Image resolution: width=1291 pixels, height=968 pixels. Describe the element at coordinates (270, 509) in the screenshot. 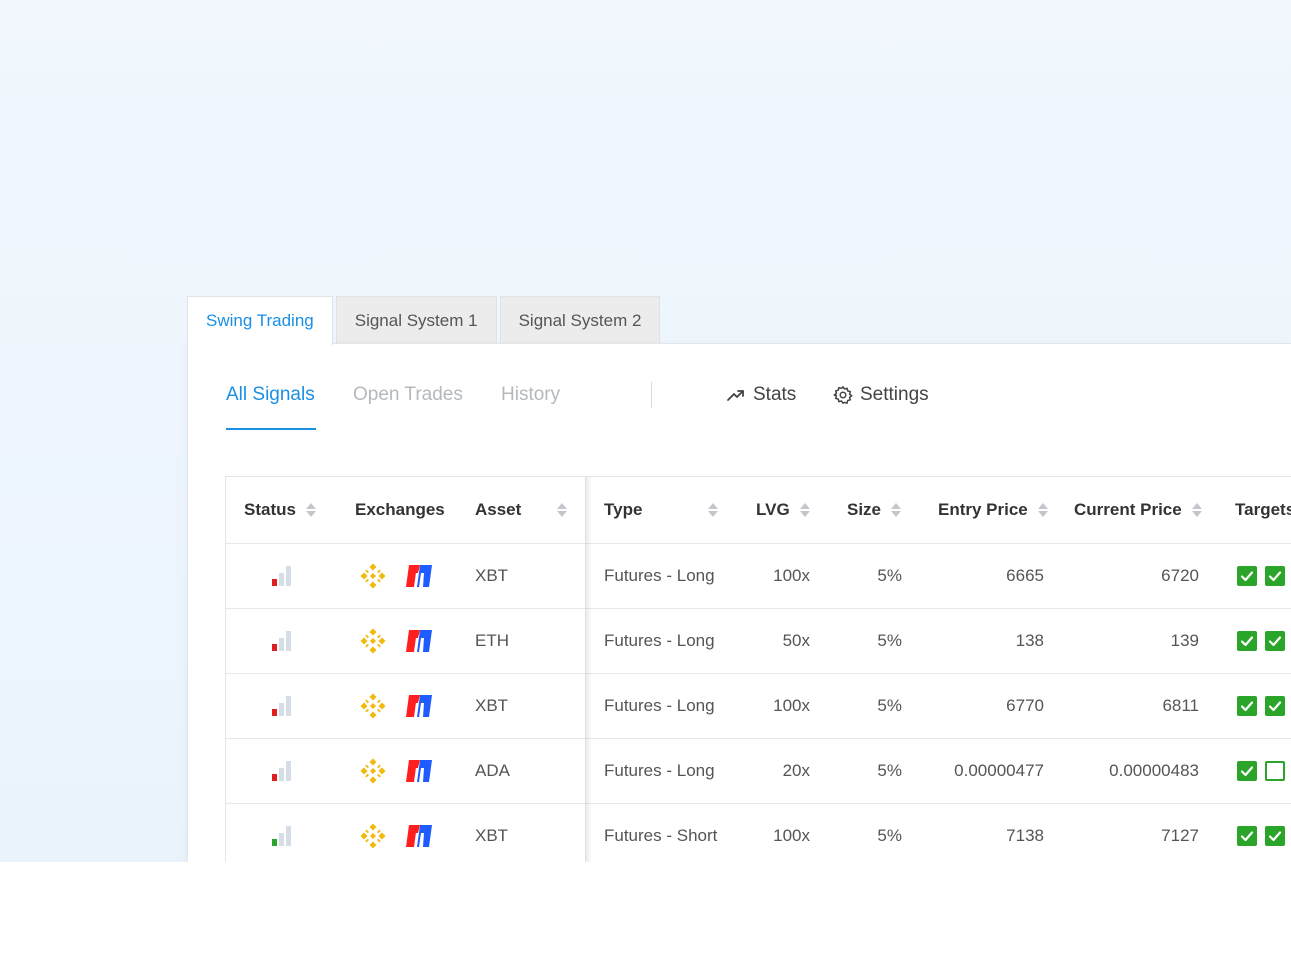

I see `column-label: Status` at that location.